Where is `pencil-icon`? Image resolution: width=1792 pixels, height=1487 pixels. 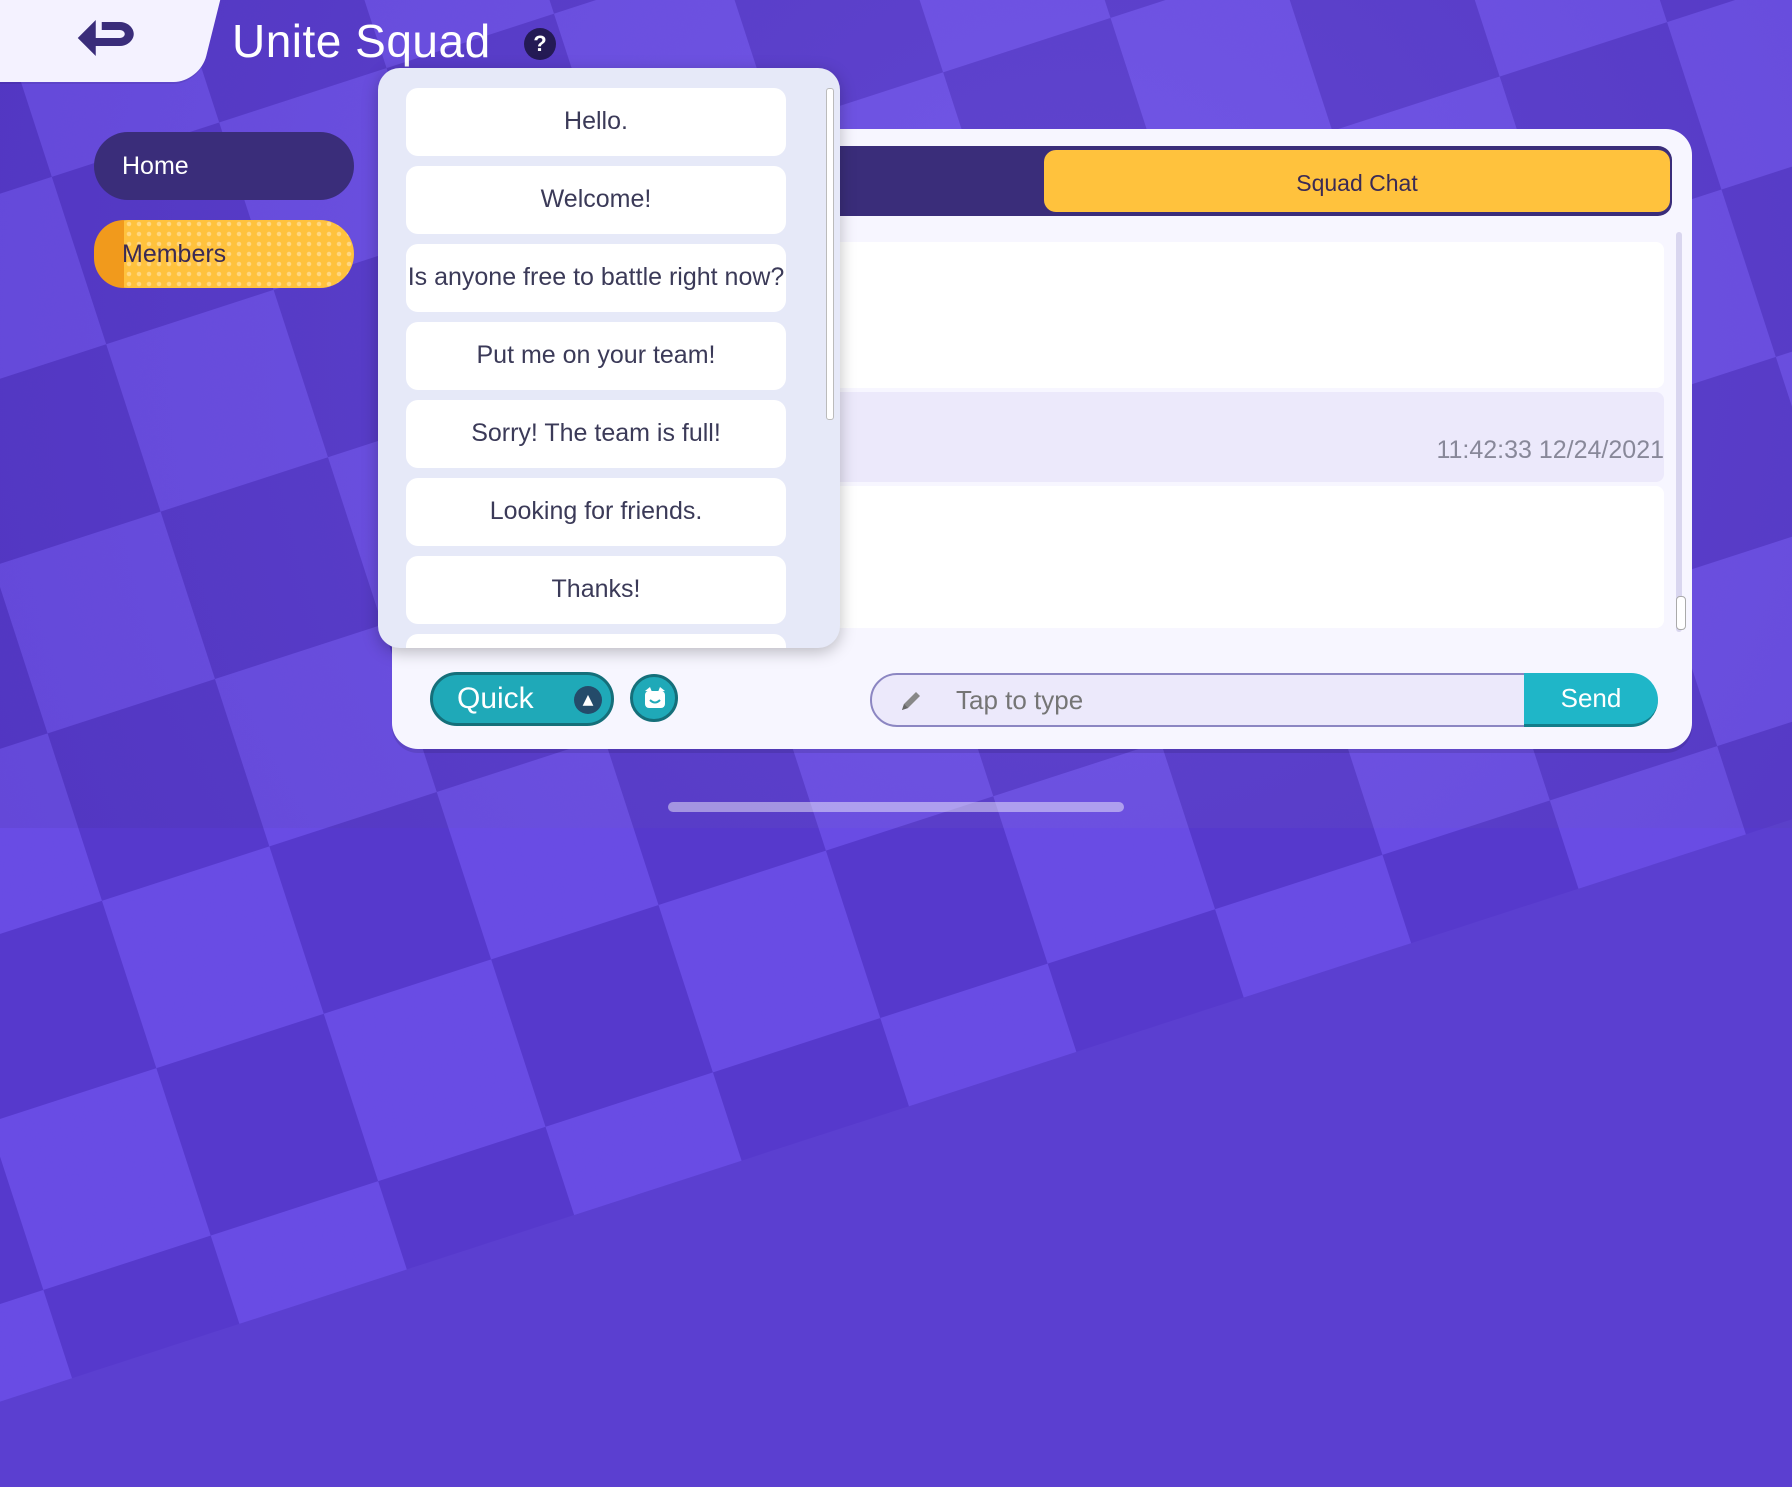
pencil-icon is located at coordinates (911, 701).